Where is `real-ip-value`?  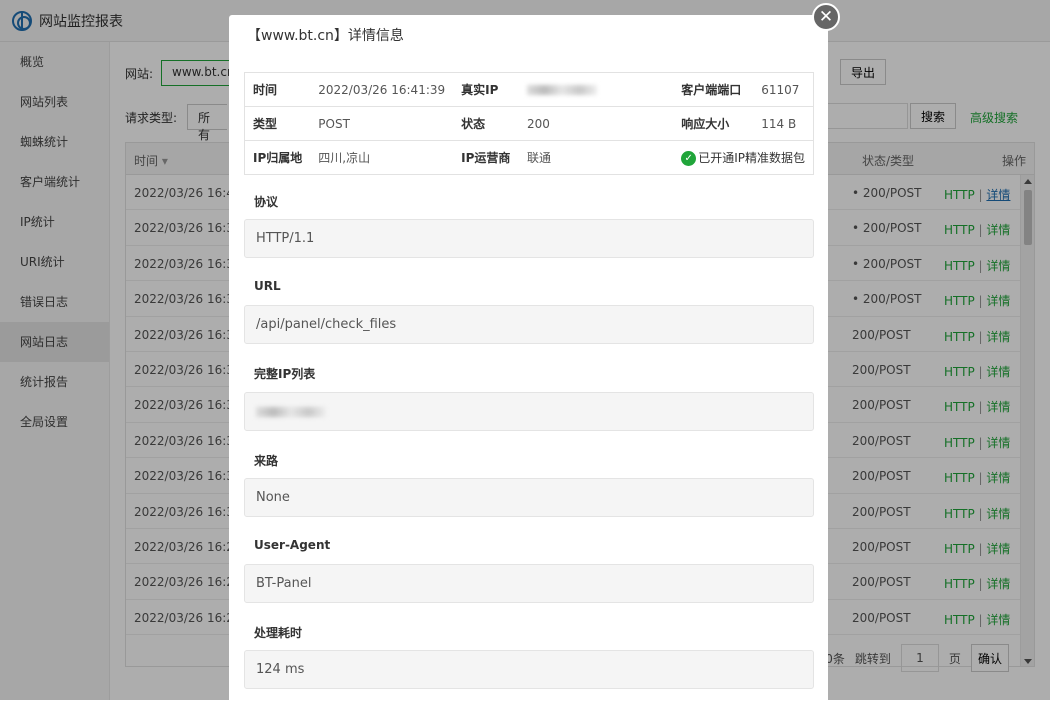
real-ip-value is located at coordinates (596, 89).